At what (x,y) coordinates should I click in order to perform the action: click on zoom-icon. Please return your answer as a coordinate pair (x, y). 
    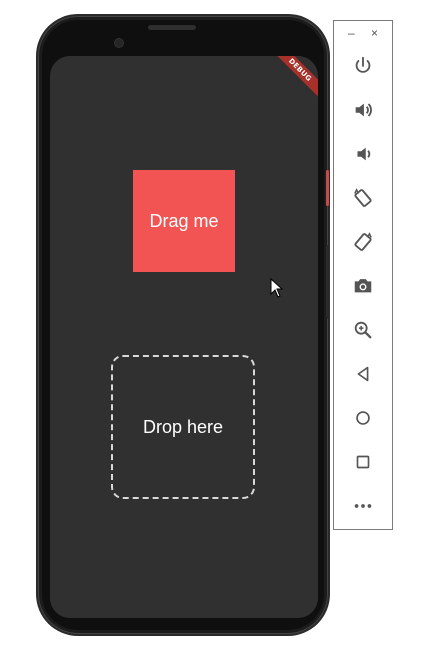
    Looking at the image, I should click on (363, 330).